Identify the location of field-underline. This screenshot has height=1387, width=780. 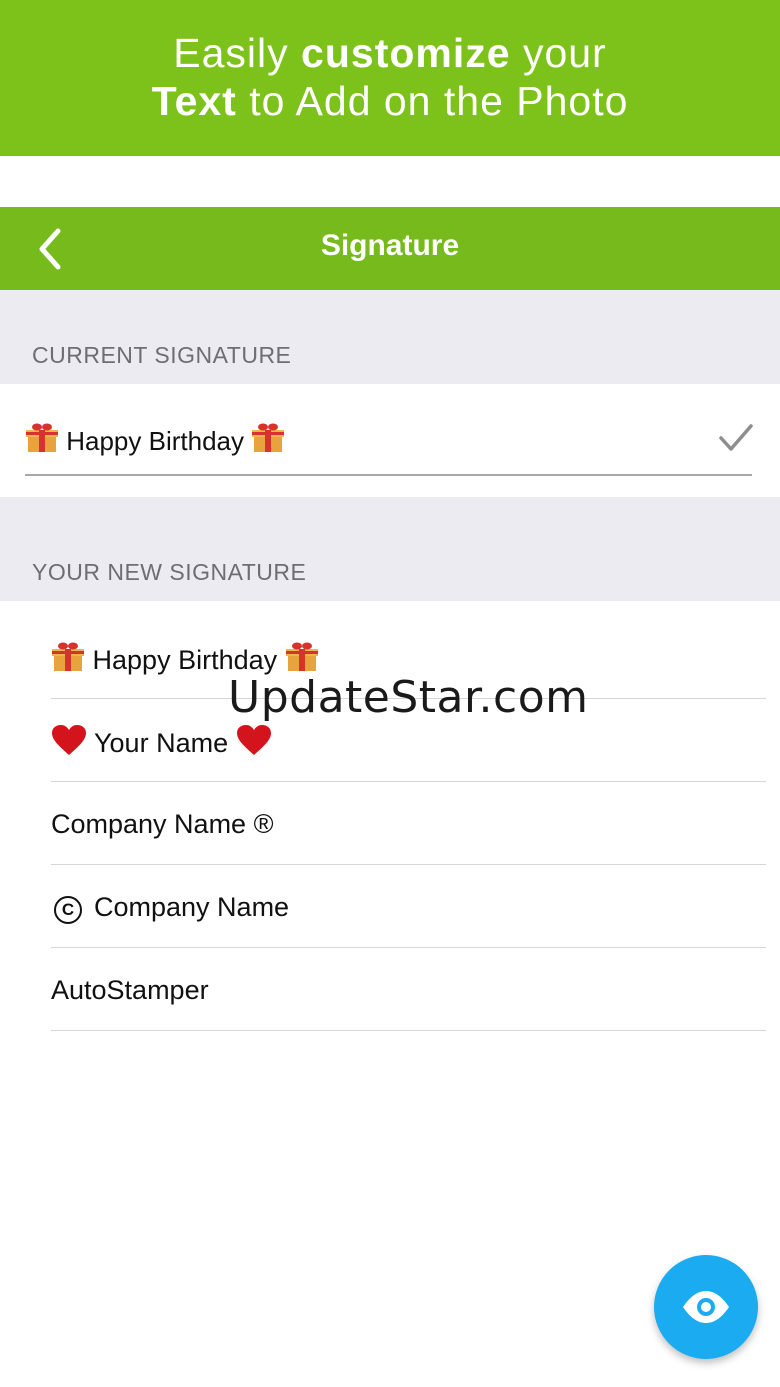
(388, 475).